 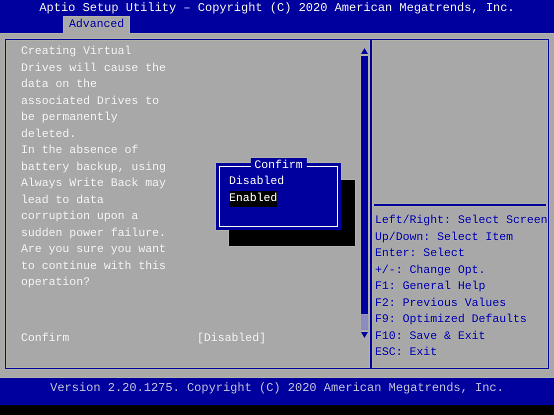 What do you see at coordinates (406, 353) in the screenshot?
I see `key-help-line: ESC: Exit` at bounding box center [406, 353].